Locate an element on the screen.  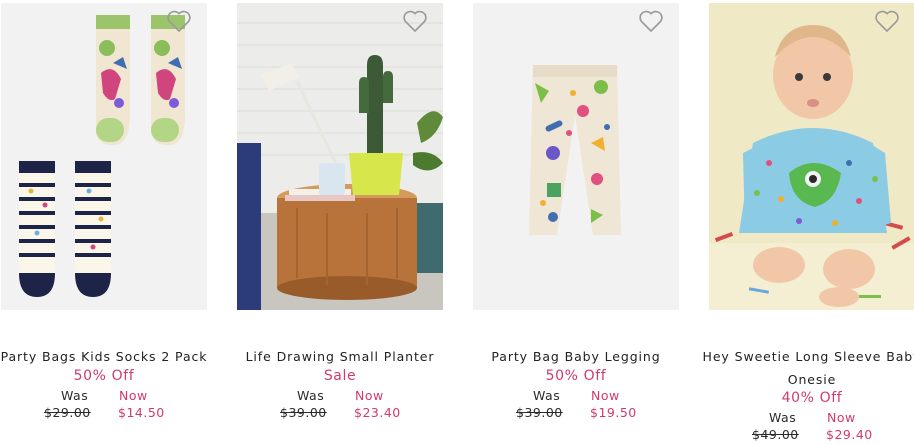
product-name: Party Bags Kids Socks 2 Pack is located at coordinates (109, 356).